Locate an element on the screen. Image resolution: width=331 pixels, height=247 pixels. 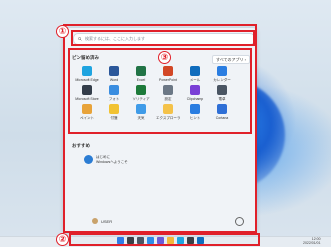
callout-frame-taskbar is located at coordinates (164, 239).